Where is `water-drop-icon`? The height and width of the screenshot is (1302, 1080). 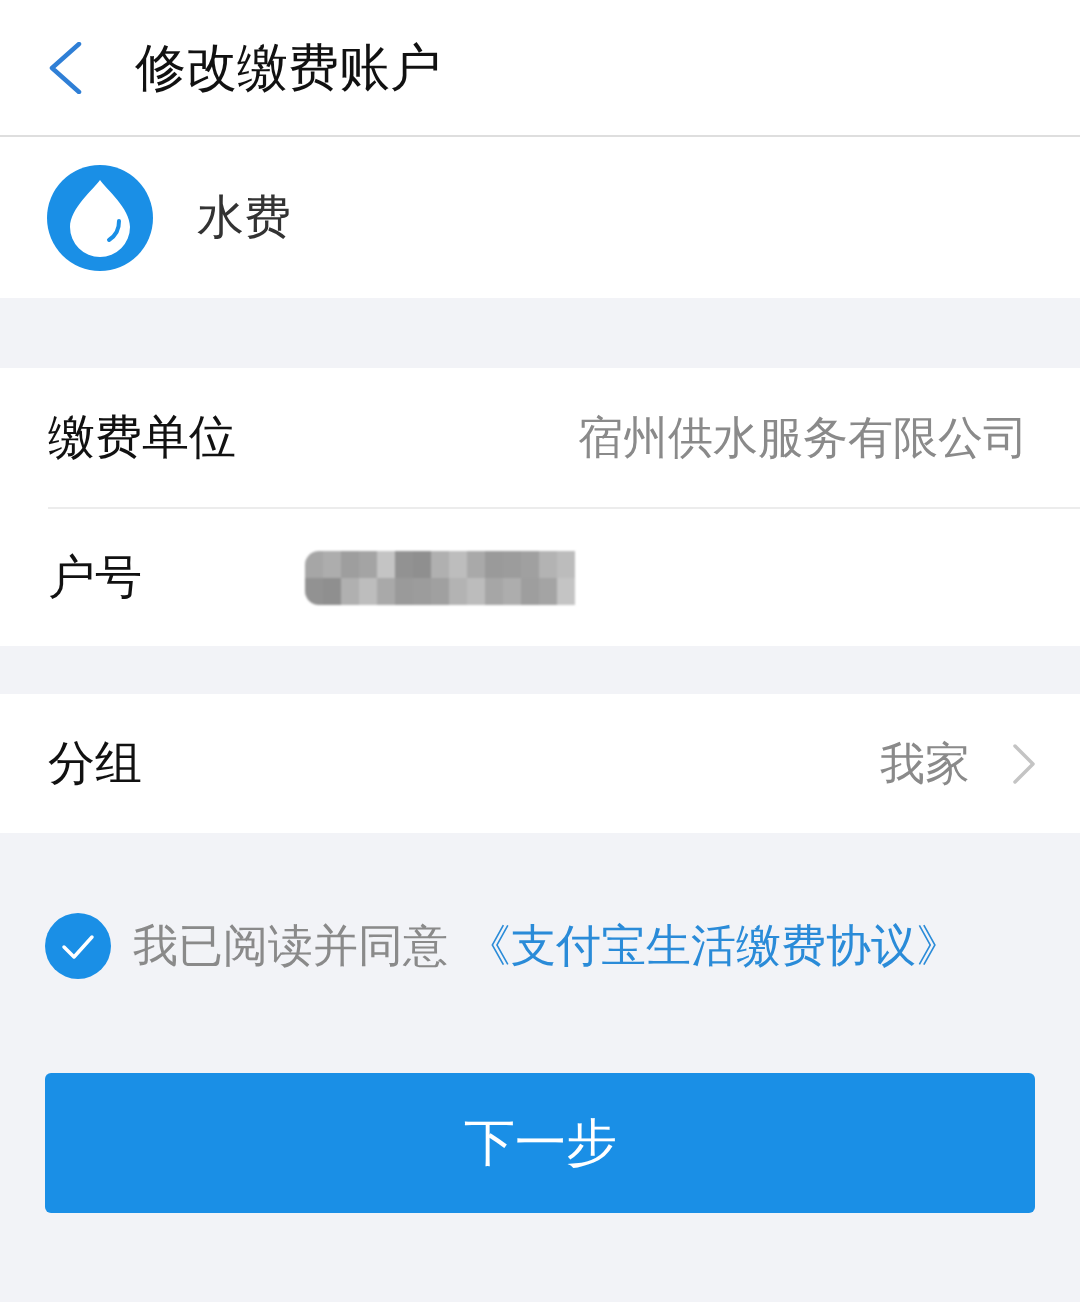
water-drop-icon is located at coordinates (100, 217).